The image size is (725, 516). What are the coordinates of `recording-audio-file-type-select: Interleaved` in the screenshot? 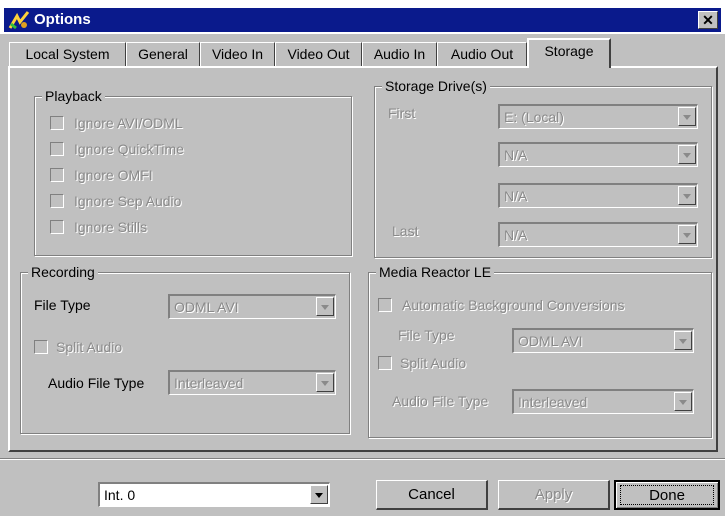 It's located at (252, 382).